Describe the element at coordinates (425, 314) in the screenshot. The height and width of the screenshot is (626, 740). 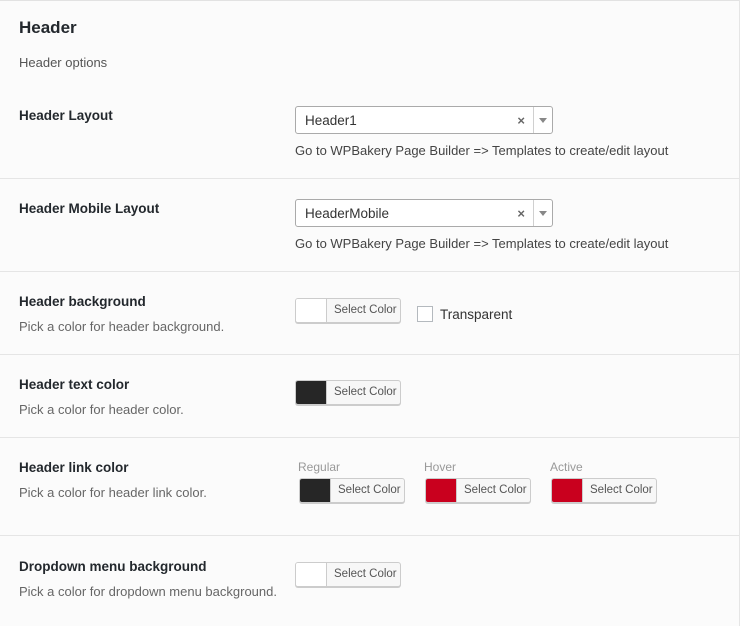
I see `transparent-checkbox` at that location.